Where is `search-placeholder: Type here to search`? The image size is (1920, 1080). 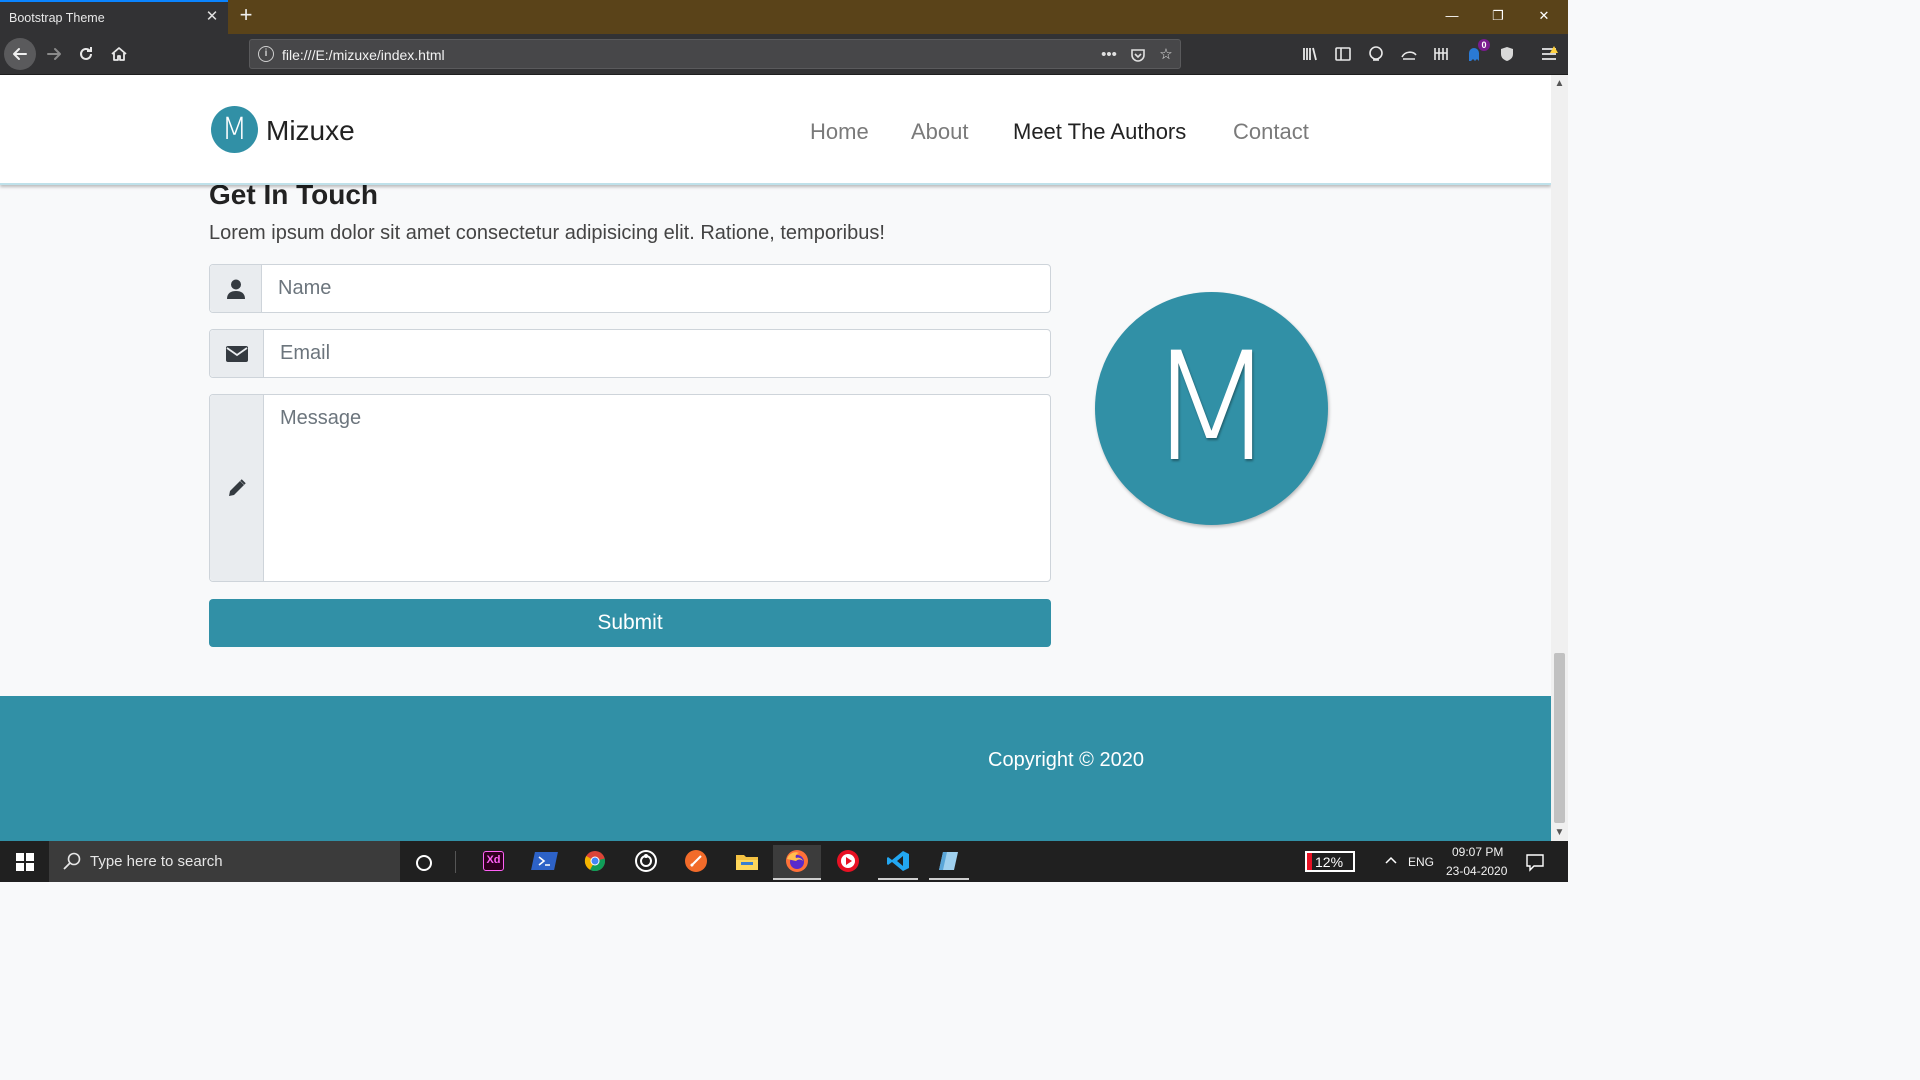
search-placeholder: Type here to search is located at coordinates (156, 861).